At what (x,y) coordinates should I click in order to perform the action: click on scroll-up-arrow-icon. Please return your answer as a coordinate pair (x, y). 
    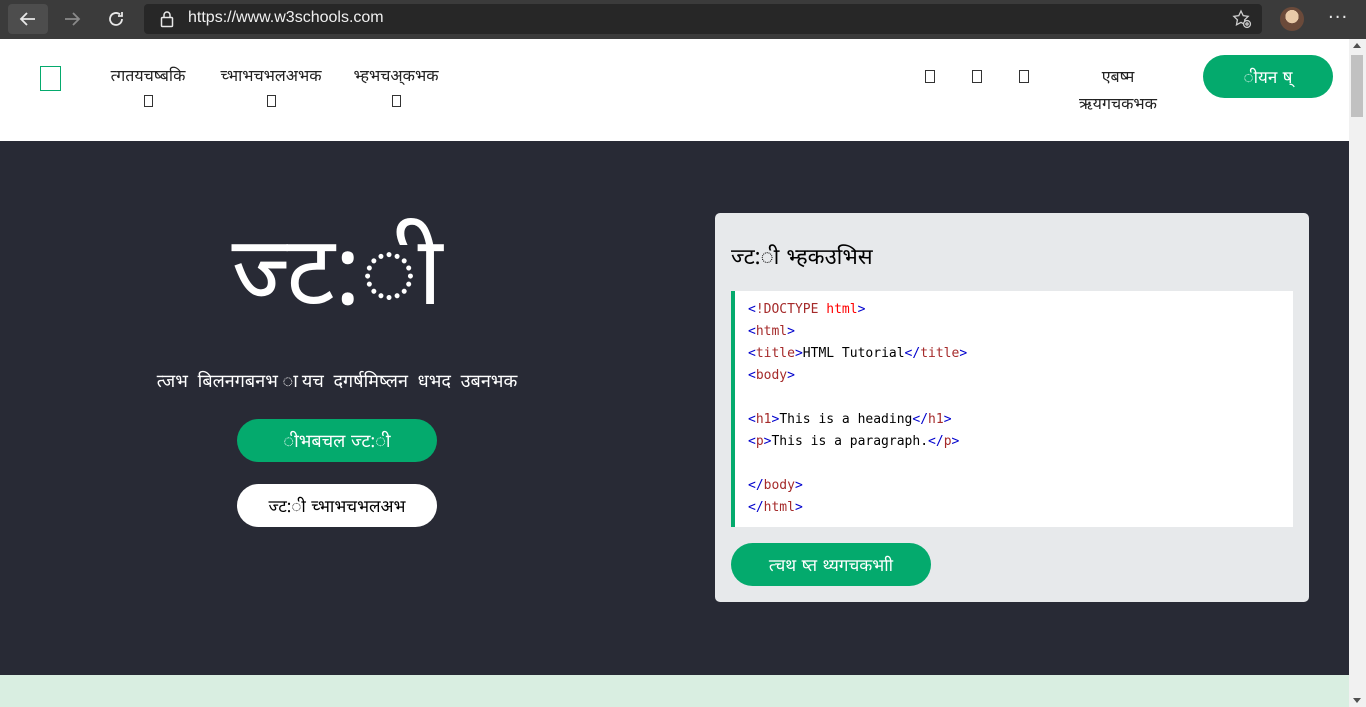
    Looking at the image, I should click on (1357, 45).